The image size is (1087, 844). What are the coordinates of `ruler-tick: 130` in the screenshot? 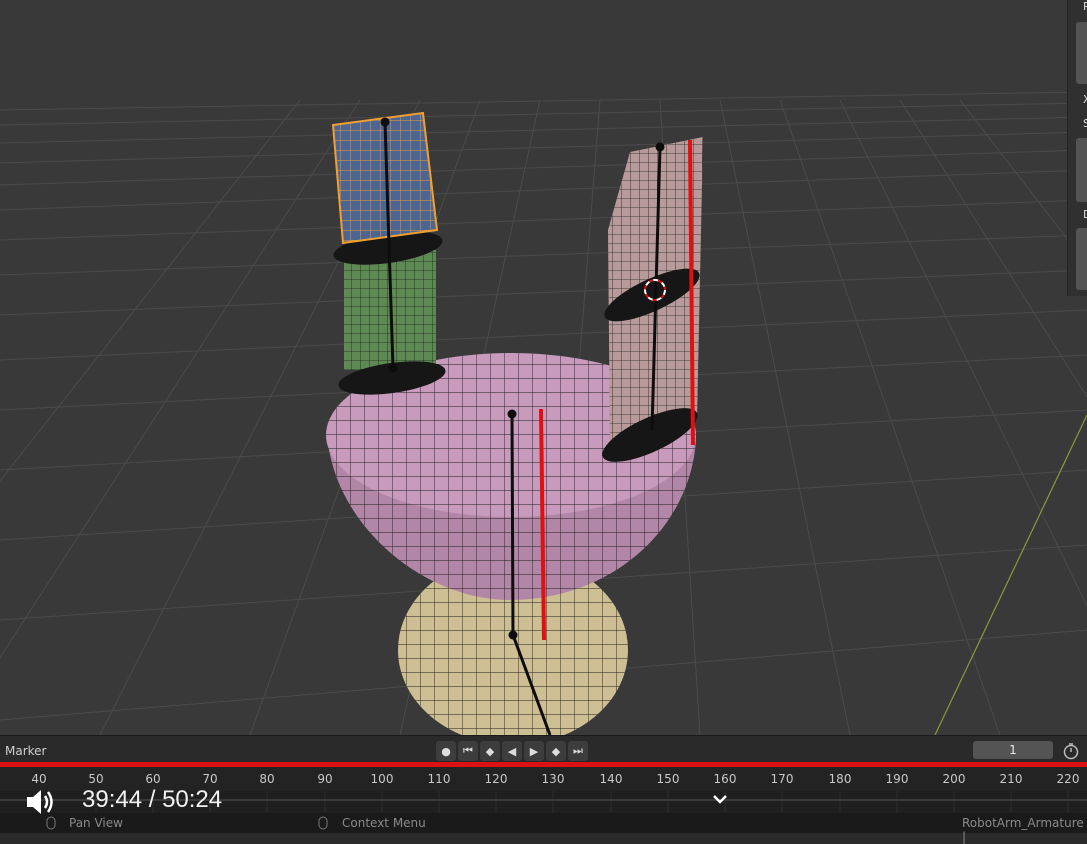 It's located at (553, 779).